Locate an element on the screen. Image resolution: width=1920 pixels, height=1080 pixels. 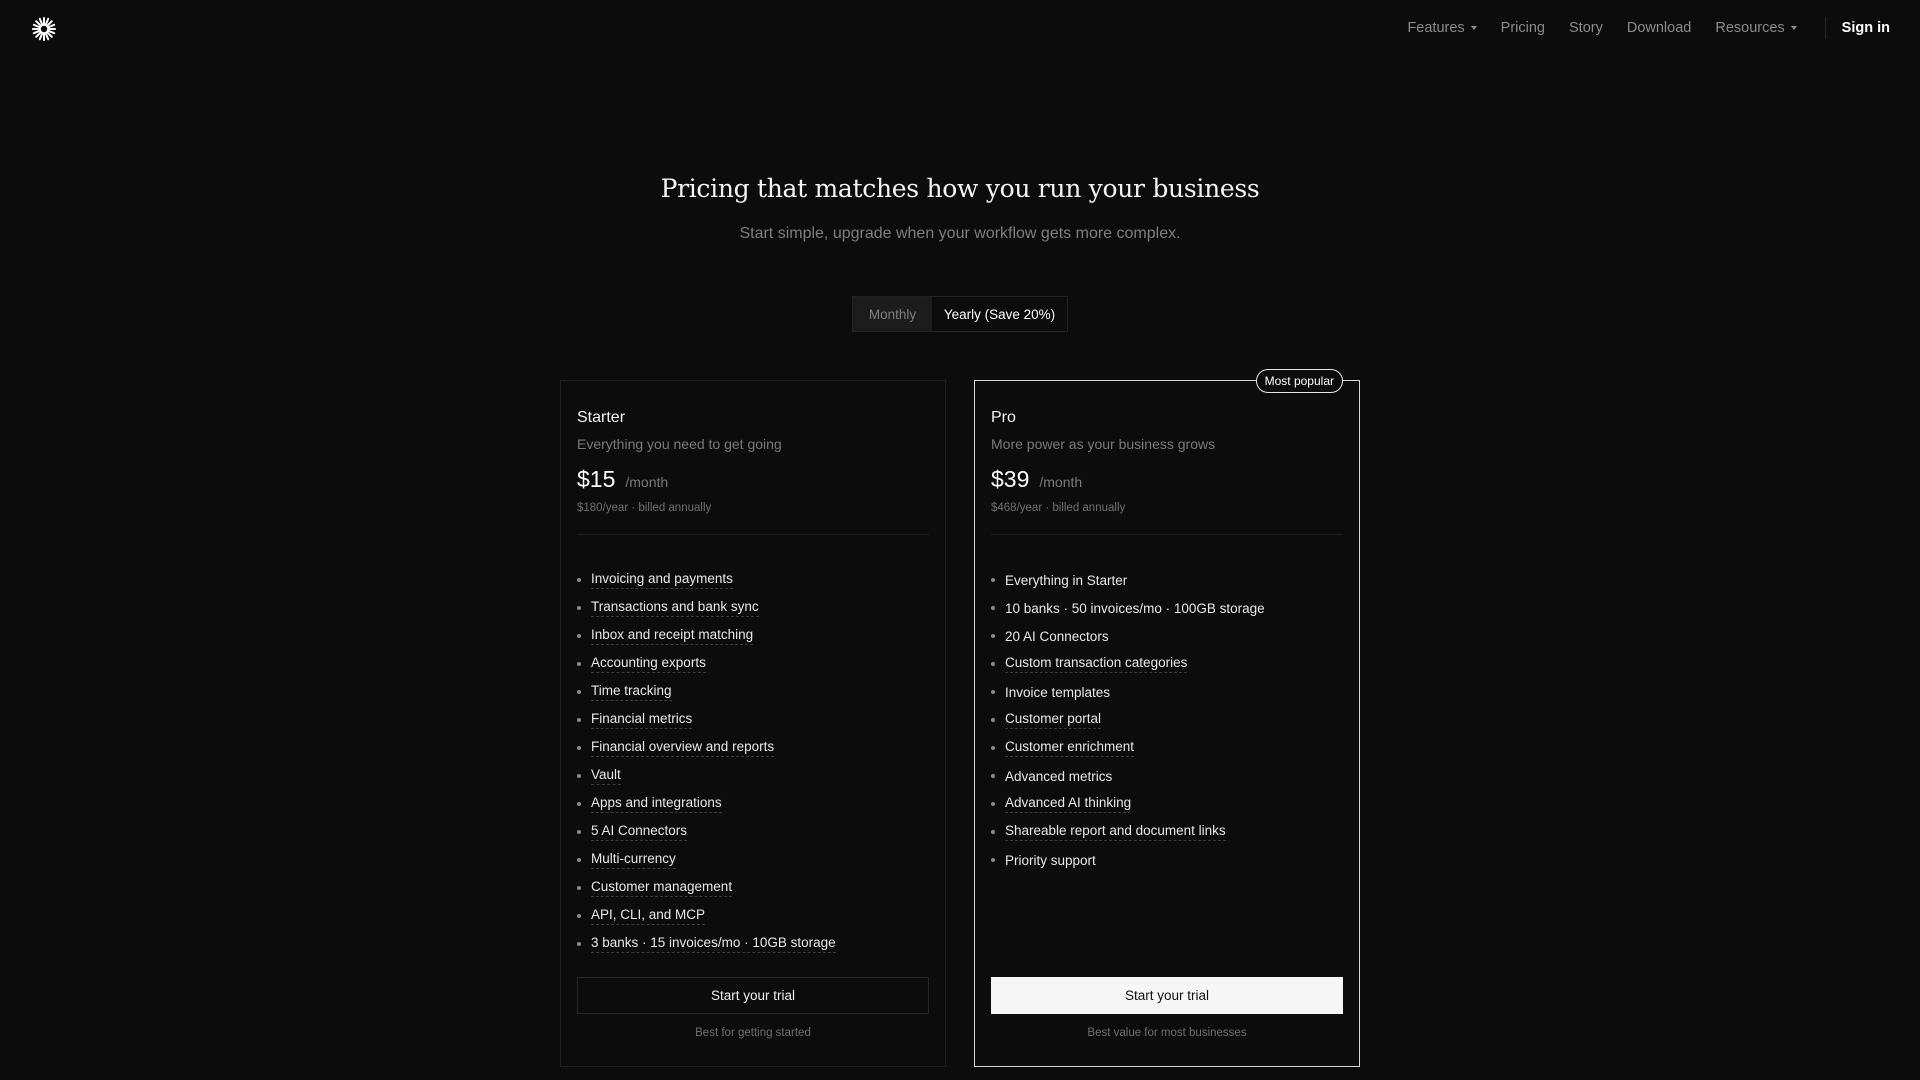
nav-features-label: Features is located at coordinates (1436, 28).